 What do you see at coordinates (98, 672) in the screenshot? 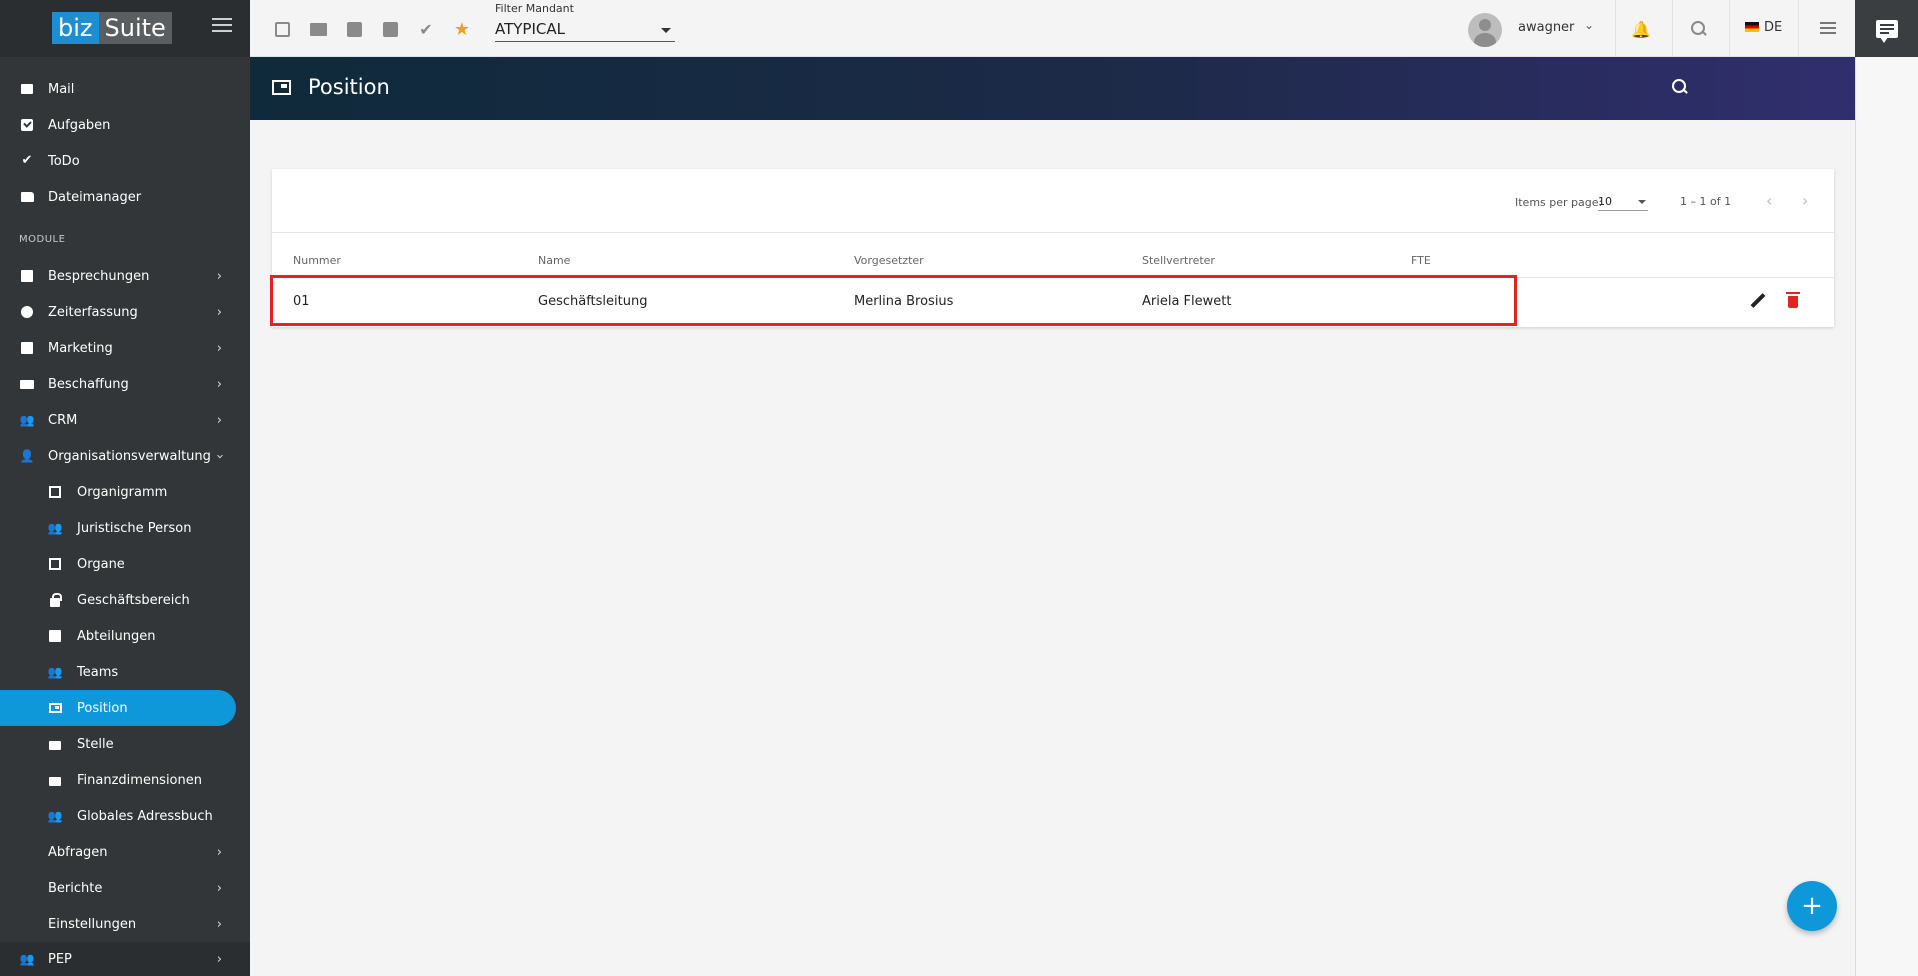
I see `sidebar-item-label: Teams` at bounding box center [98, 672].